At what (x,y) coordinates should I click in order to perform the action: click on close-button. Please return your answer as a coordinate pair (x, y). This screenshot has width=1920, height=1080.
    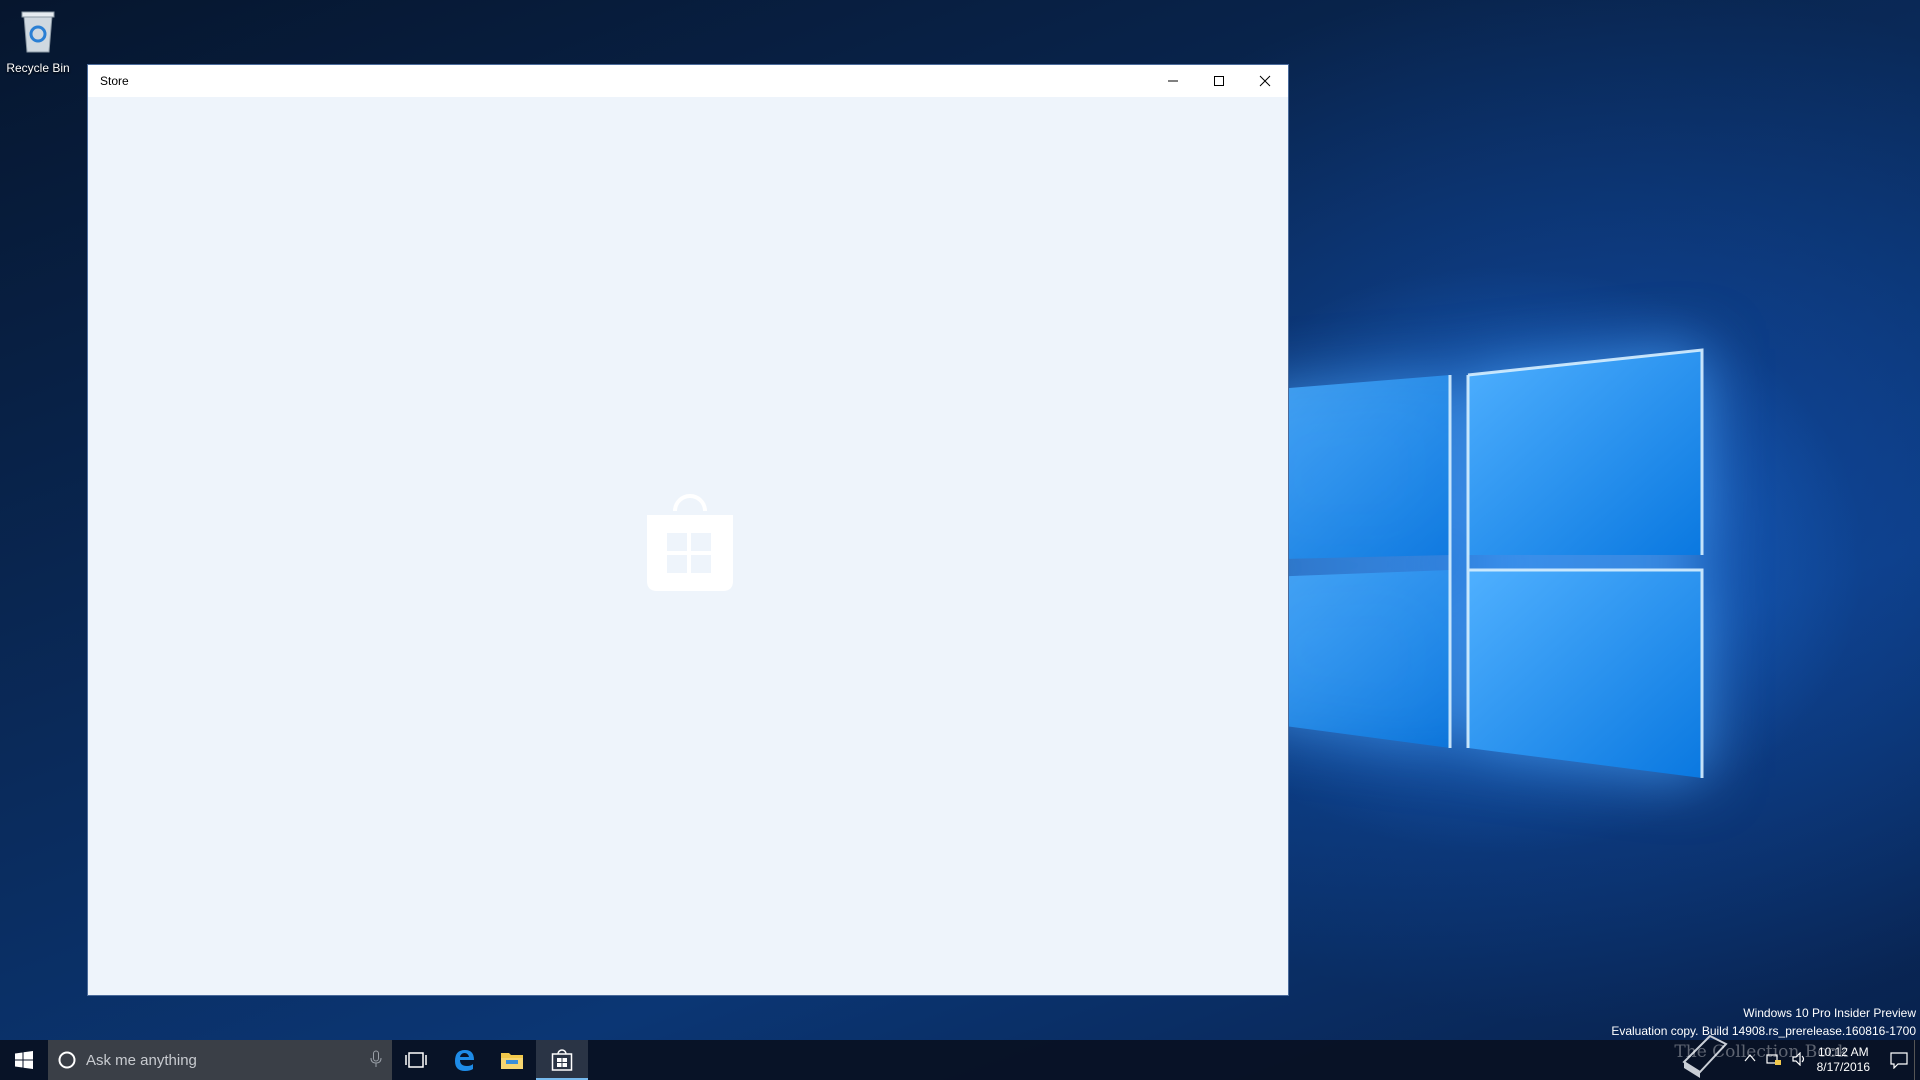
    Looking at the image, I should click on (1265, 81).